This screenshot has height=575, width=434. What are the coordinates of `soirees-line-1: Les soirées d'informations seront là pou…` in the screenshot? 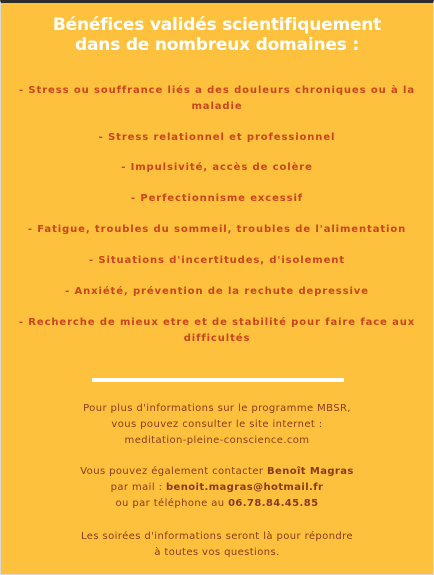 It's located at (217, 536).